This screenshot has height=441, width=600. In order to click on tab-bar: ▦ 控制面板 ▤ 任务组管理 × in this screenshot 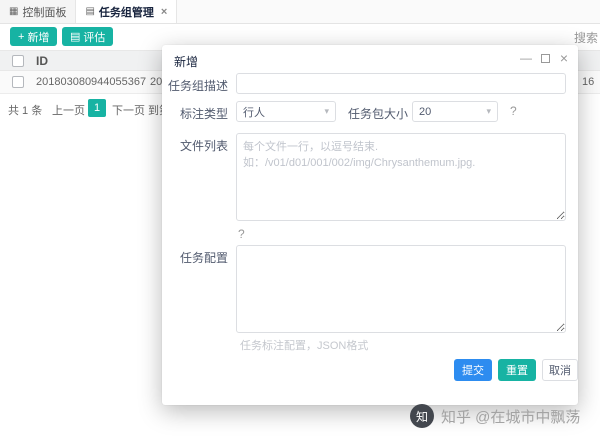, I will do `click(300, 12)`.